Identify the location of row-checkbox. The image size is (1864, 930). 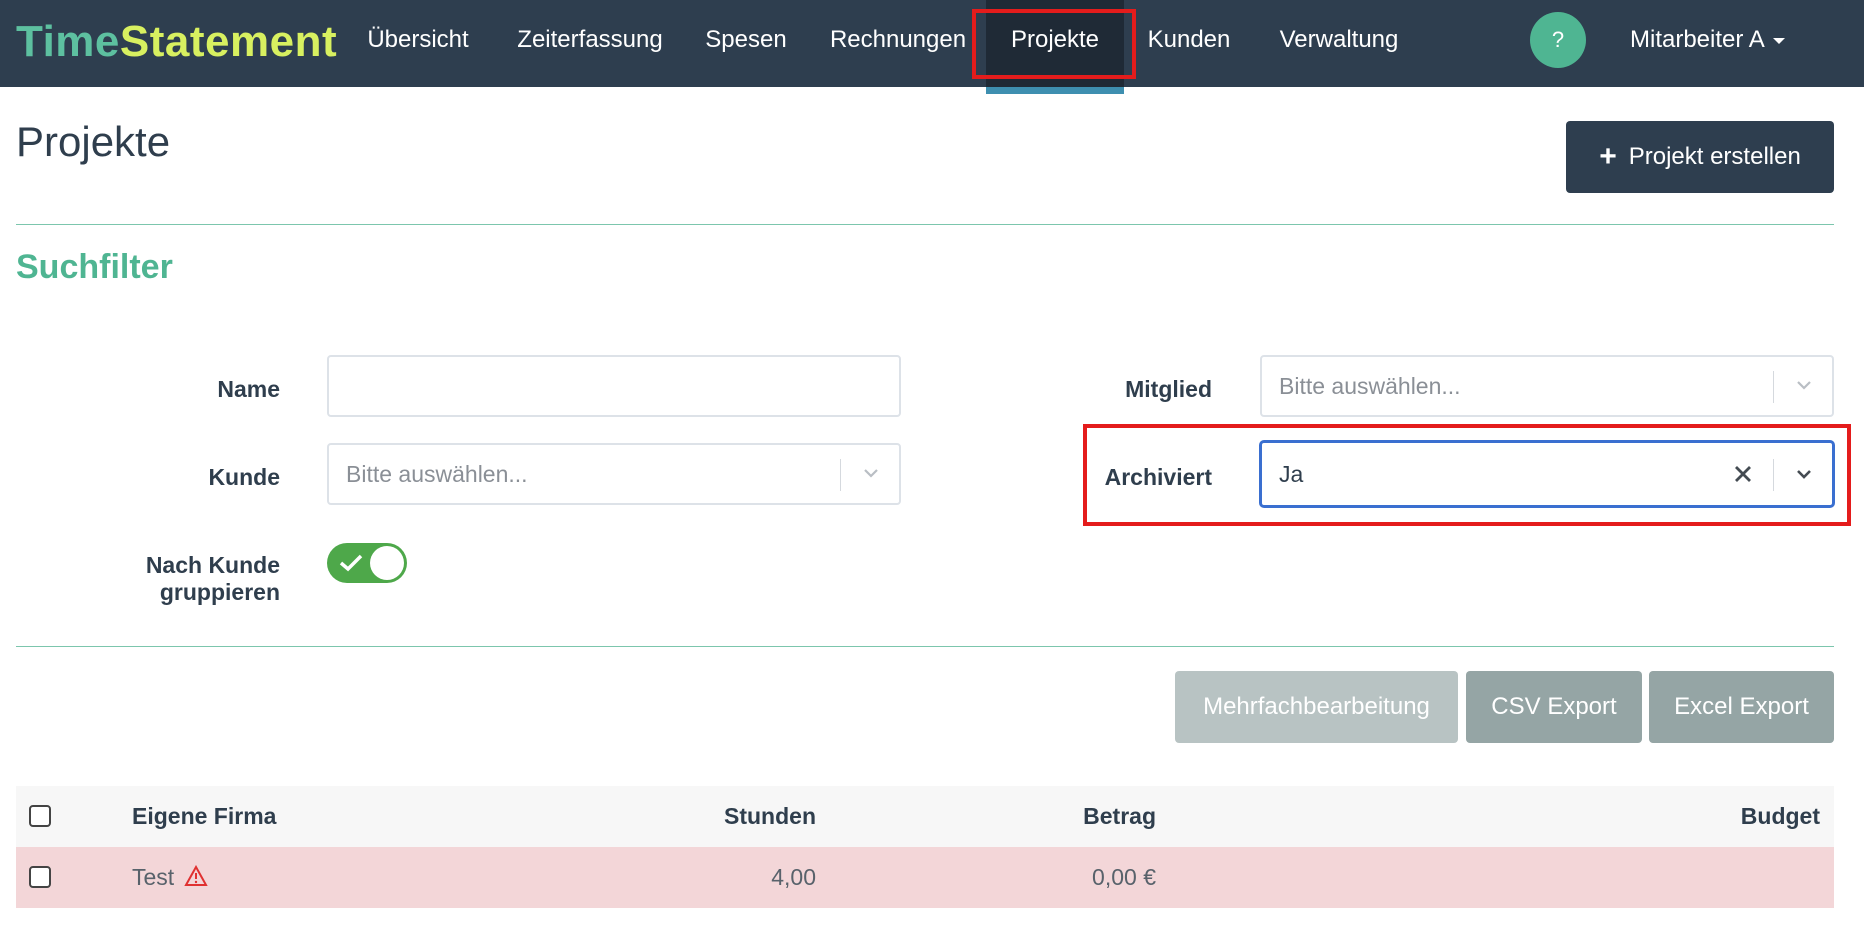
(40, 877).